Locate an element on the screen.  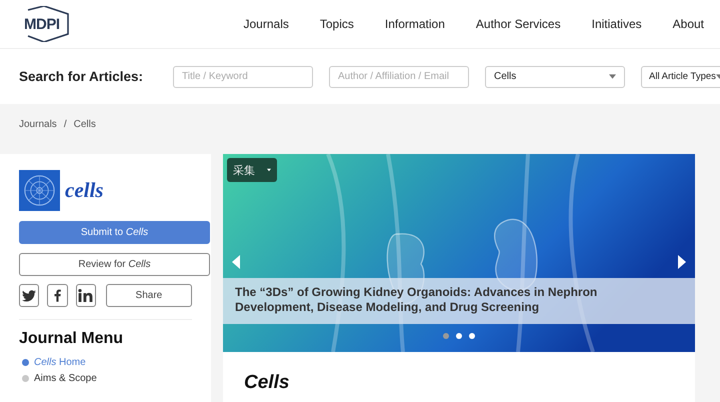
menu-link: Cells Home is located at coordinates (60, 362).